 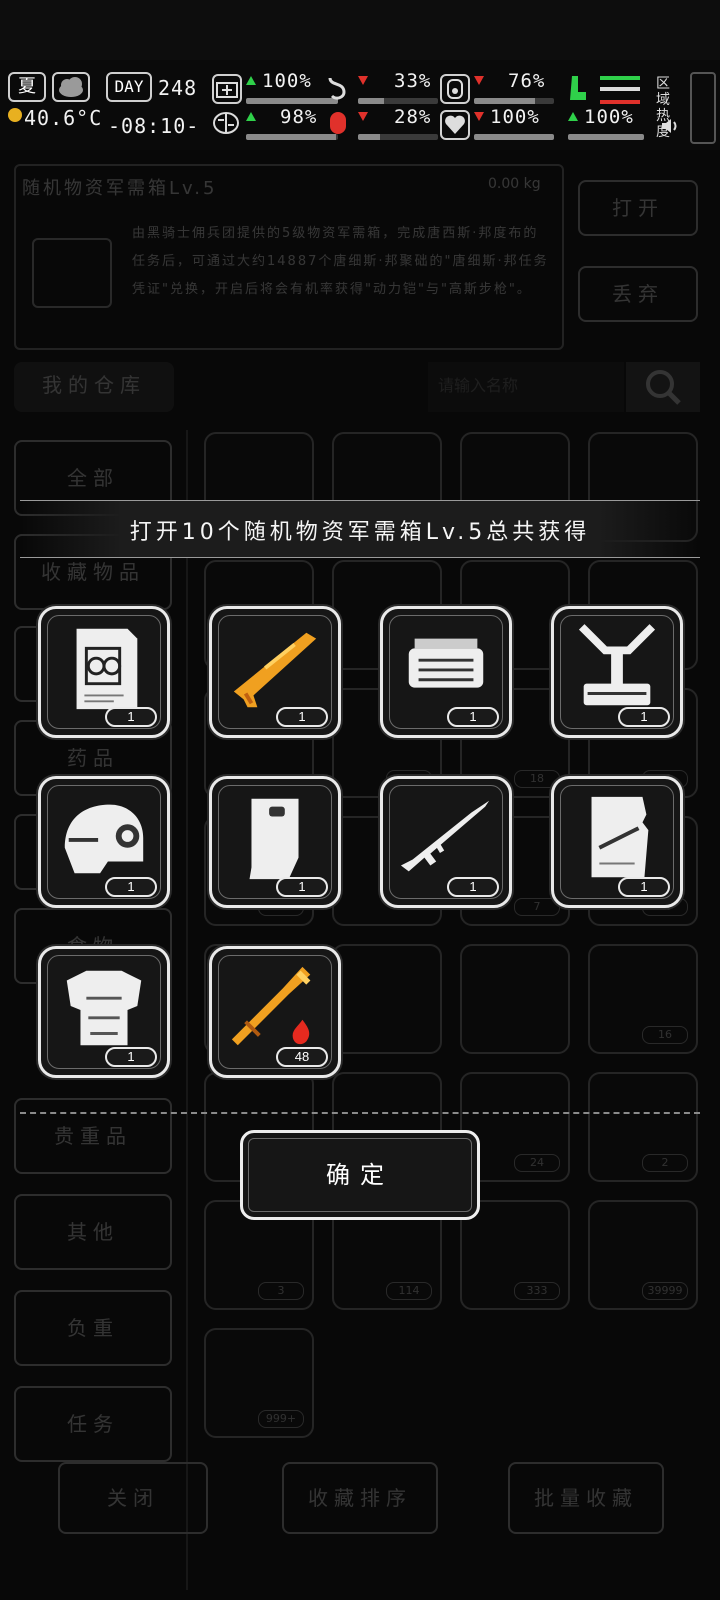 I want to click on oxygen-value: 76%, so click(x=527, y=81).